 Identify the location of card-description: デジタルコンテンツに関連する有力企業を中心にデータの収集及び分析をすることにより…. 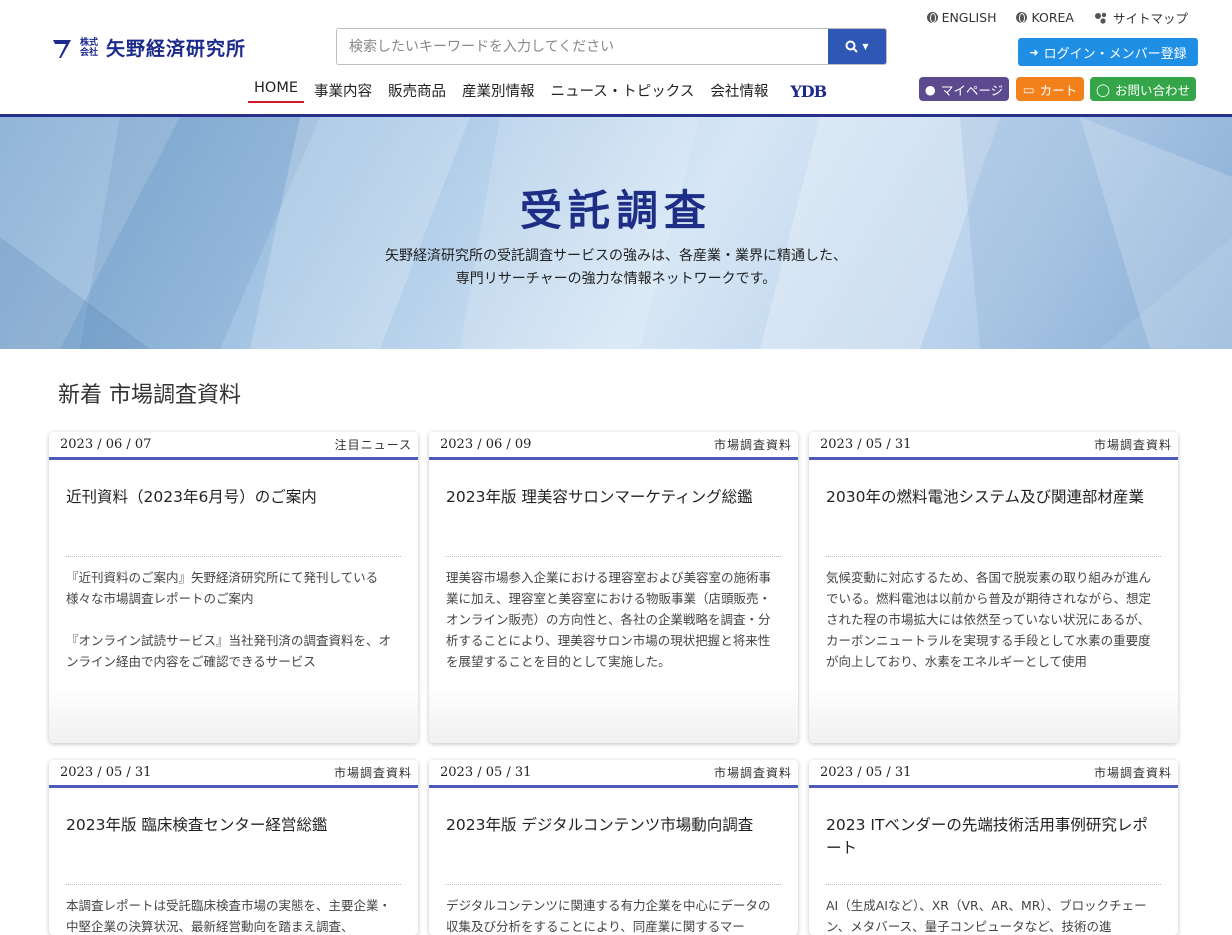
(608, 916).